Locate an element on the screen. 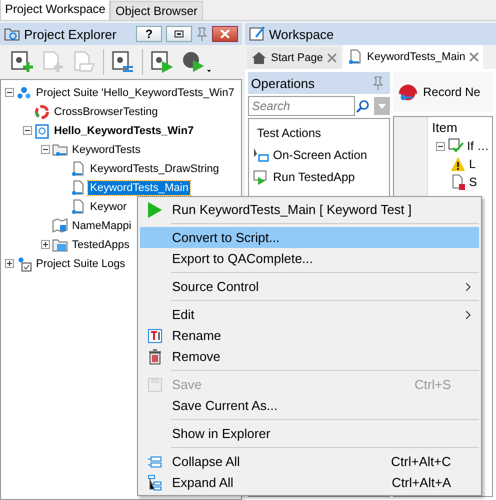 The image size is (496, 500). document-tab: Start Page is located at coordinates (294, 58).